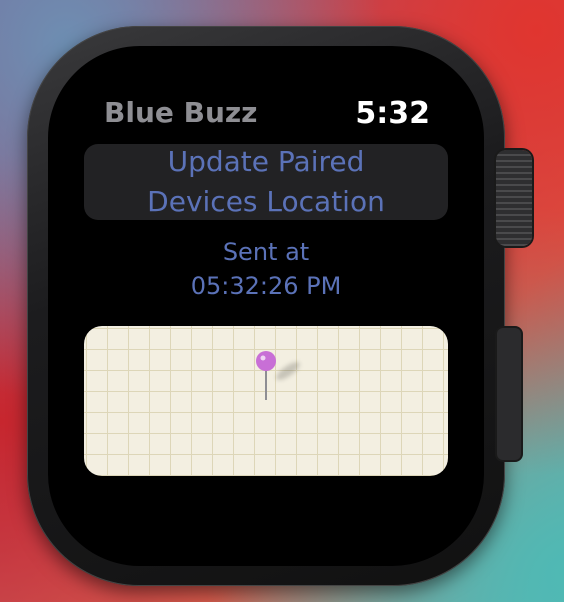  What do you see at coordinates (392, 113) in the screenshot?
I see `status-time: 5:32` at bounding box center [392, 113].